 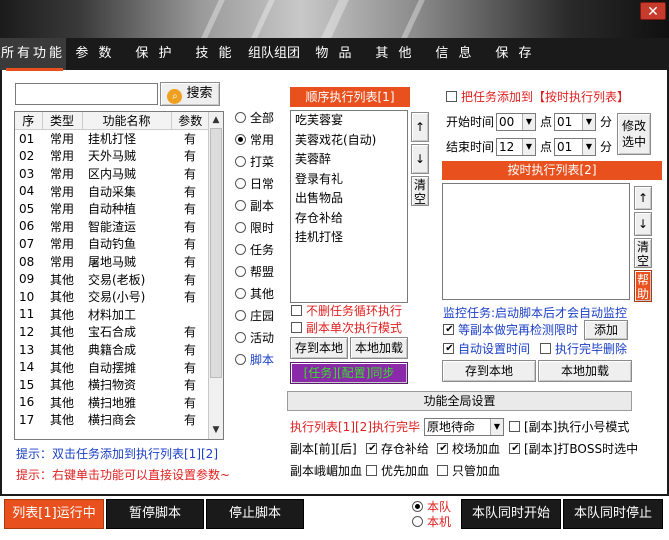 I want to click on table-row: 01 常用 挂机打怪 有, so click(x=112, y=139).